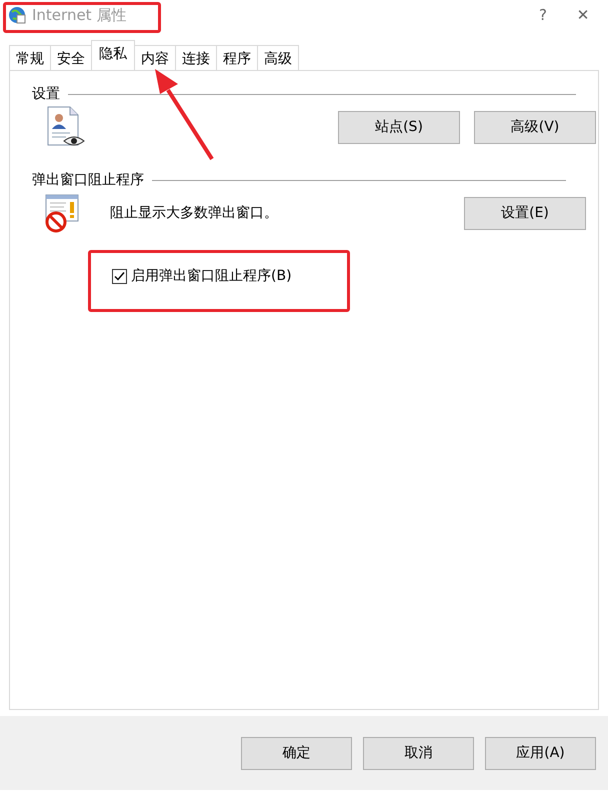  I want to click on dialog-button: 取消, so click(418, 753).